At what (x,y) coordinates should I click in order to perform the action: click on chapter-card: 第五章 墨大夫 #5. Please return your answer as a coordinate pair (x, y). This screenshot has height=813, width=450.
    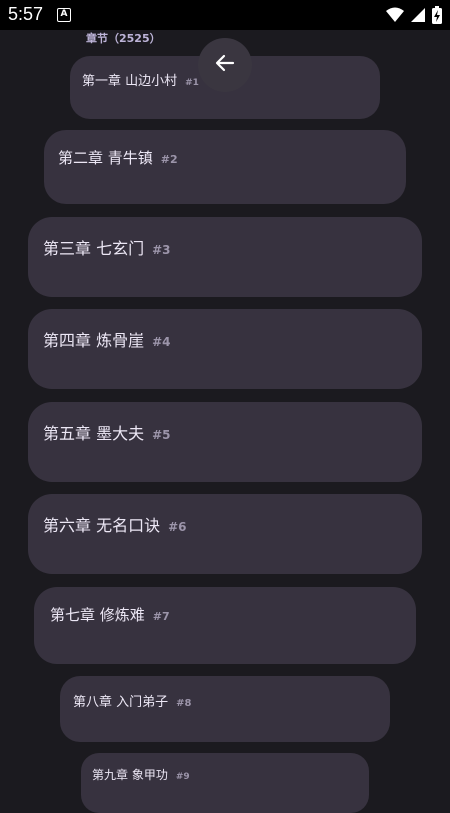
    Looking at the image, I should click on (225, 442).